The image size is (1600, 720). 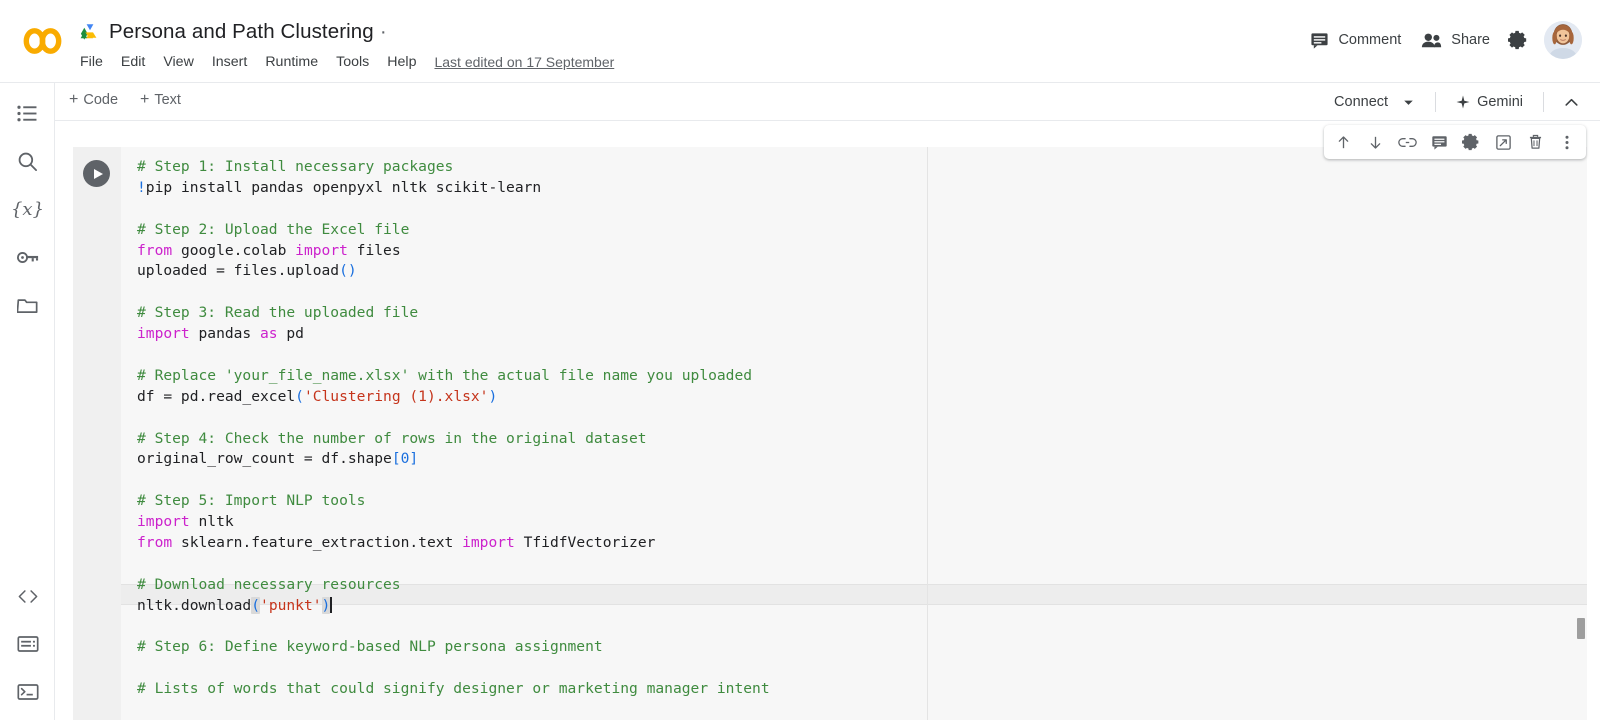 I want to click on play-icon, so click(x=98, y=173).